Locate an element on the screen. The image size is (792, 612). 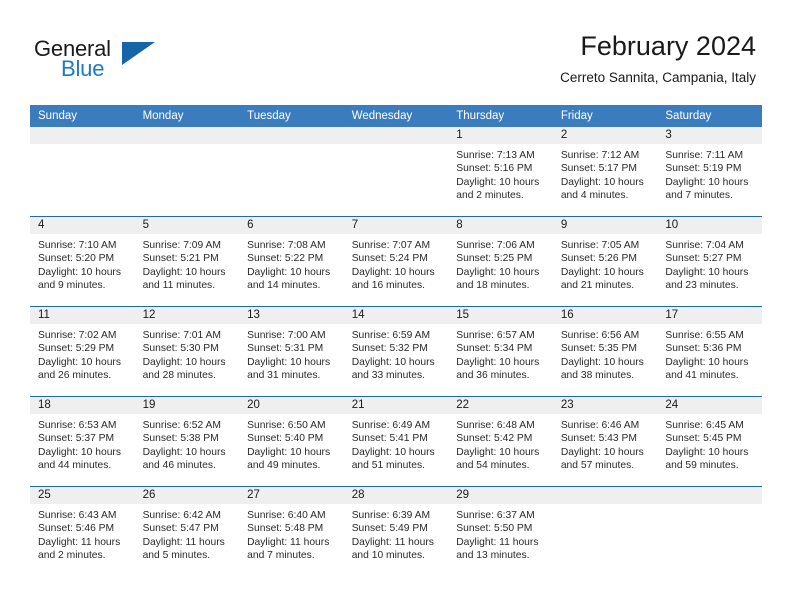
day-number: 27 is located at coordinates (291, 495).